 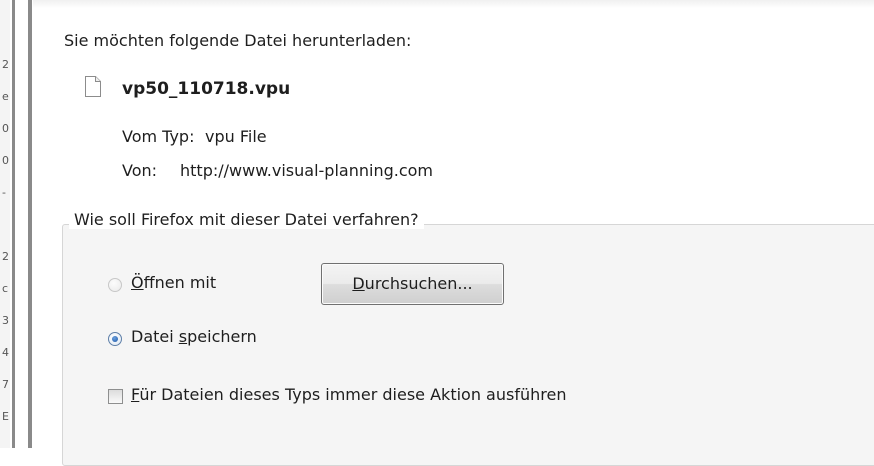 I want to click on file-source-label: Von:, so click(x=140, y=170).